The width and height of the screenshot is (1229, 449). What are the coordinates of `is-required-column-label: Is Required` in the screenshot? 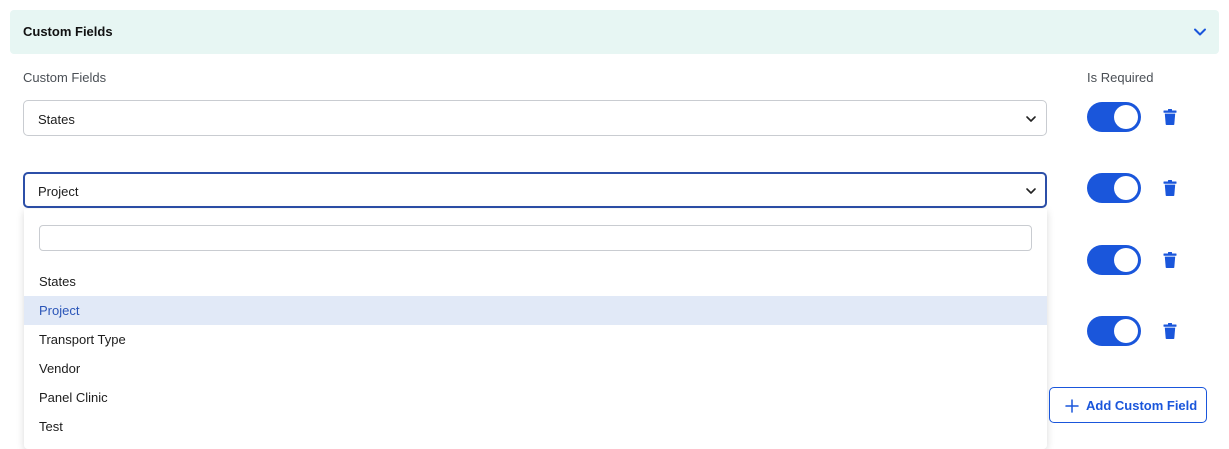 It's located at (1120, 77).